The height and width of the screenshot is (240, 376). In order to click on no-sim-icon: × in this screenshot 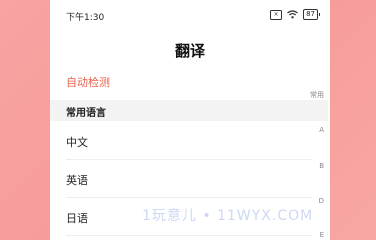, I will do `click(276, 14)`.